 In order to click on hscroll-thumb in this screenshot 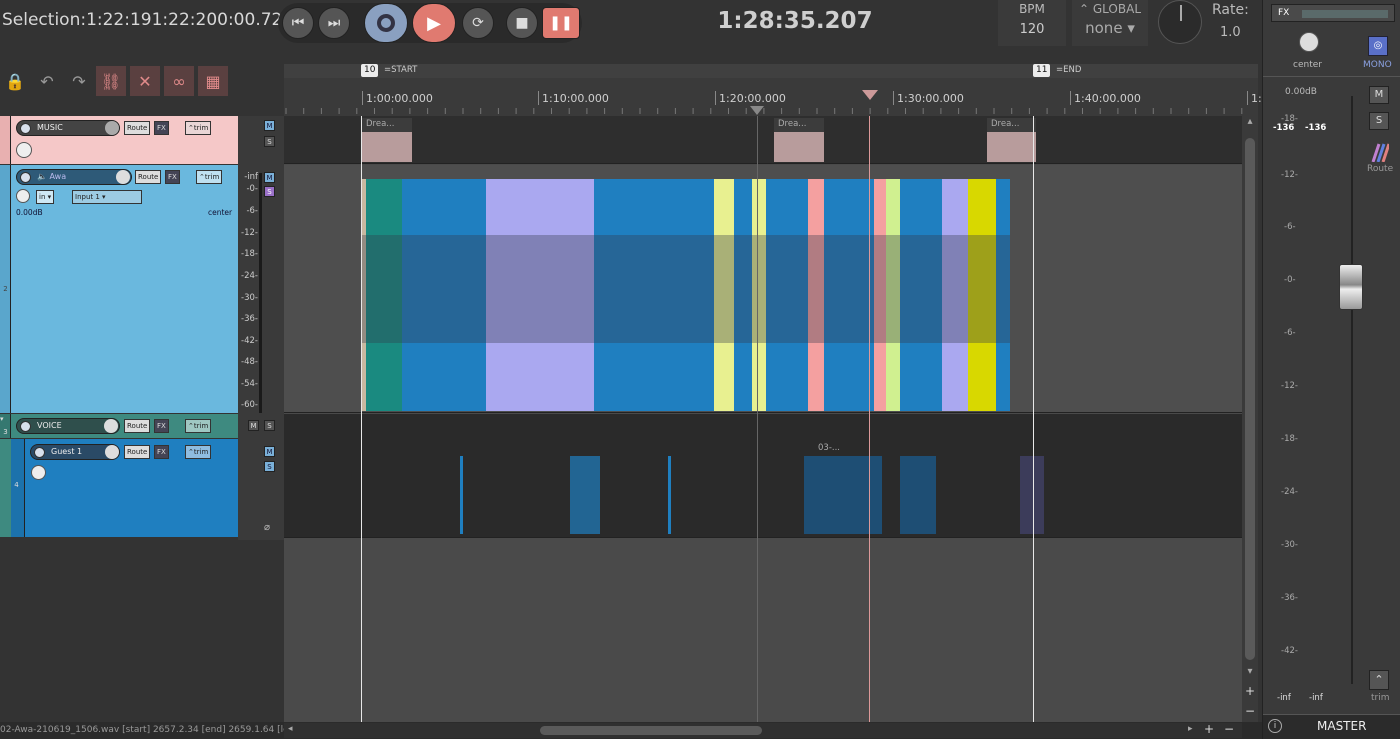, I will do `click(651, 730)`.